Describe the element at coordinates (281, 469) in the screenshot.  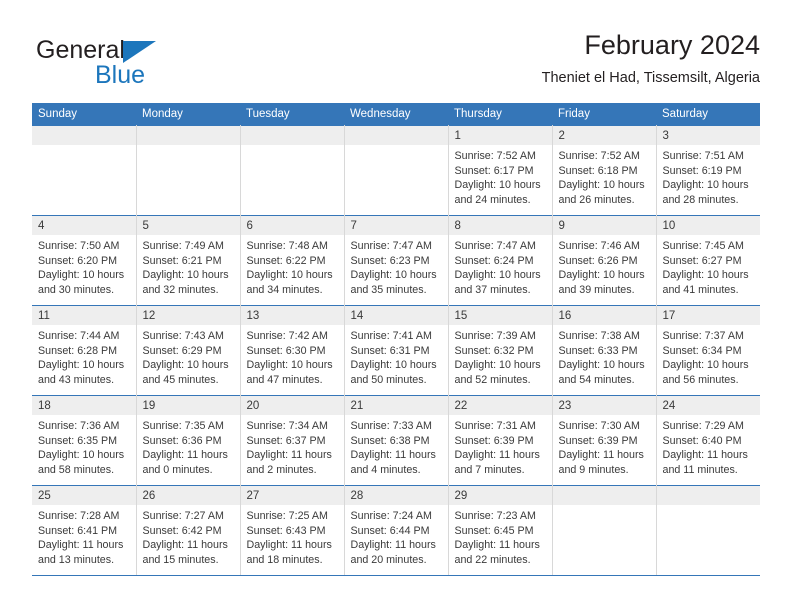
I see `day-detail-line: and 2 minutes.` at that location.